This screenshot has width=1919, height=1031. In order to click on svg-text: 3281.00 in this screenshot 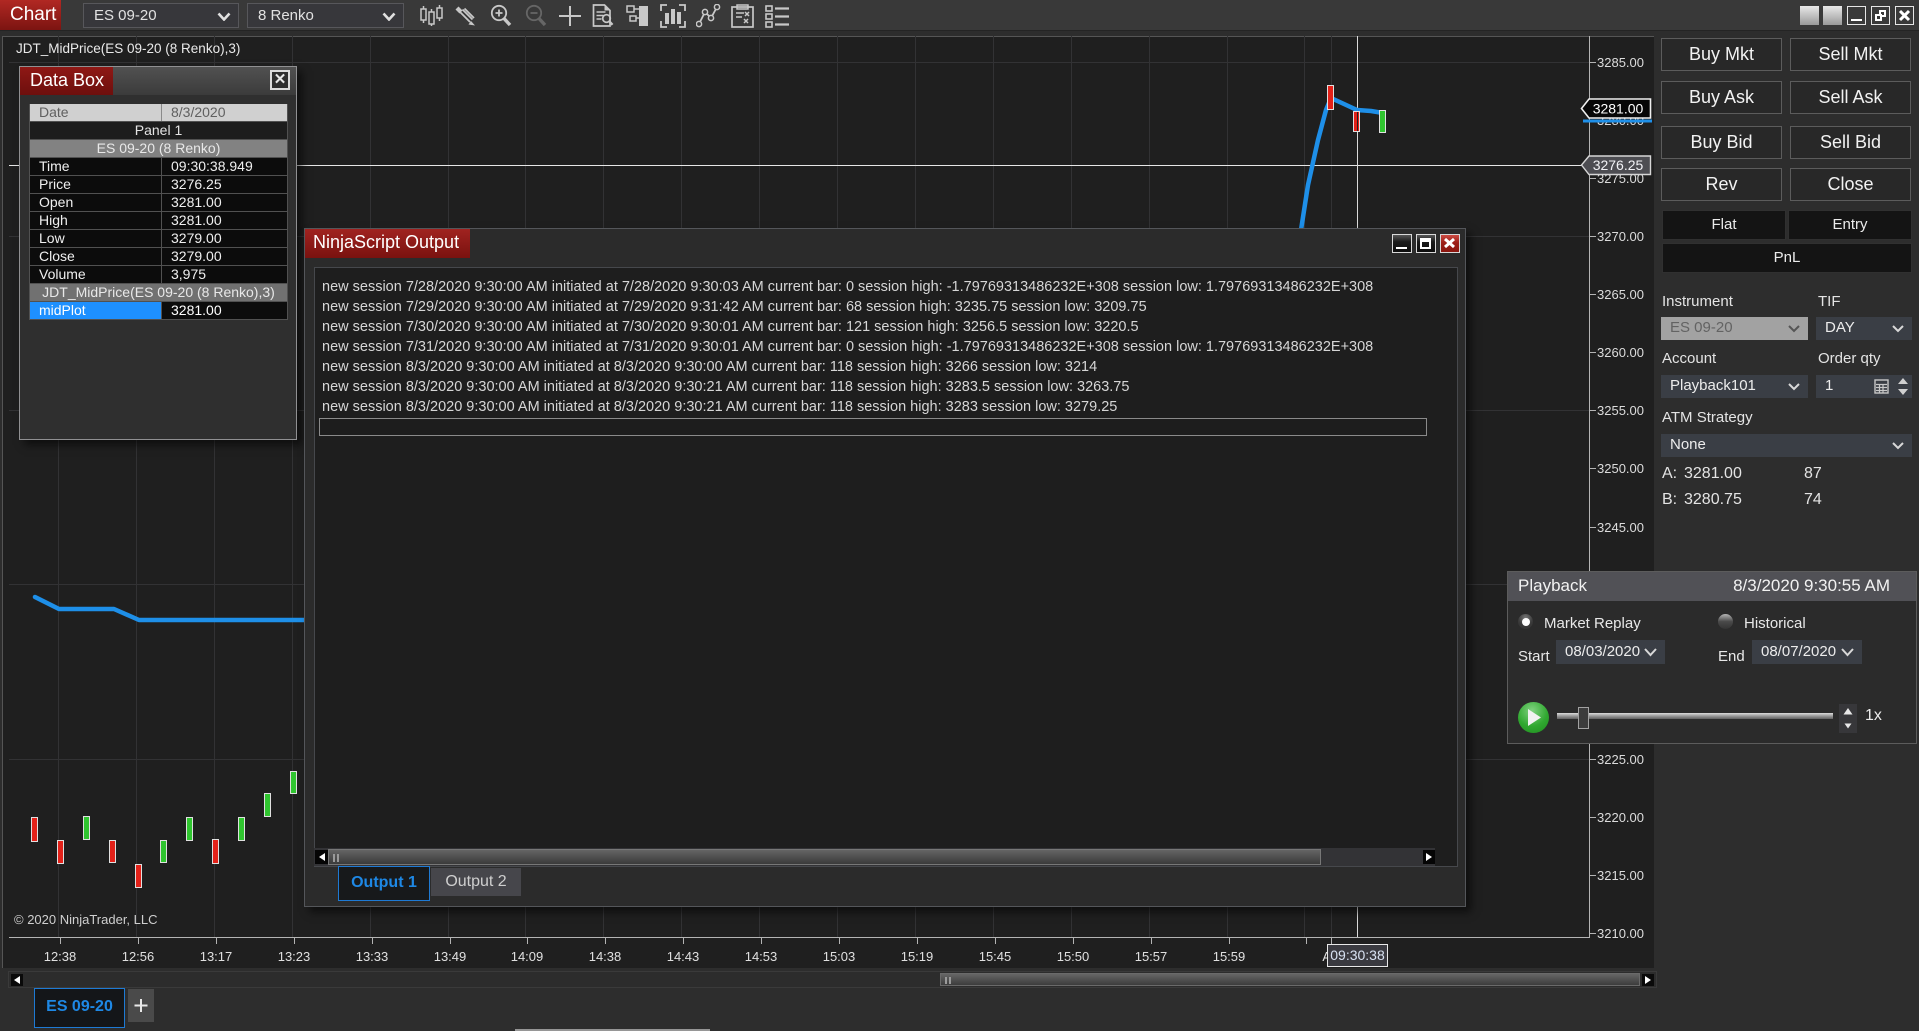, I will do `click(1618, 109)`.